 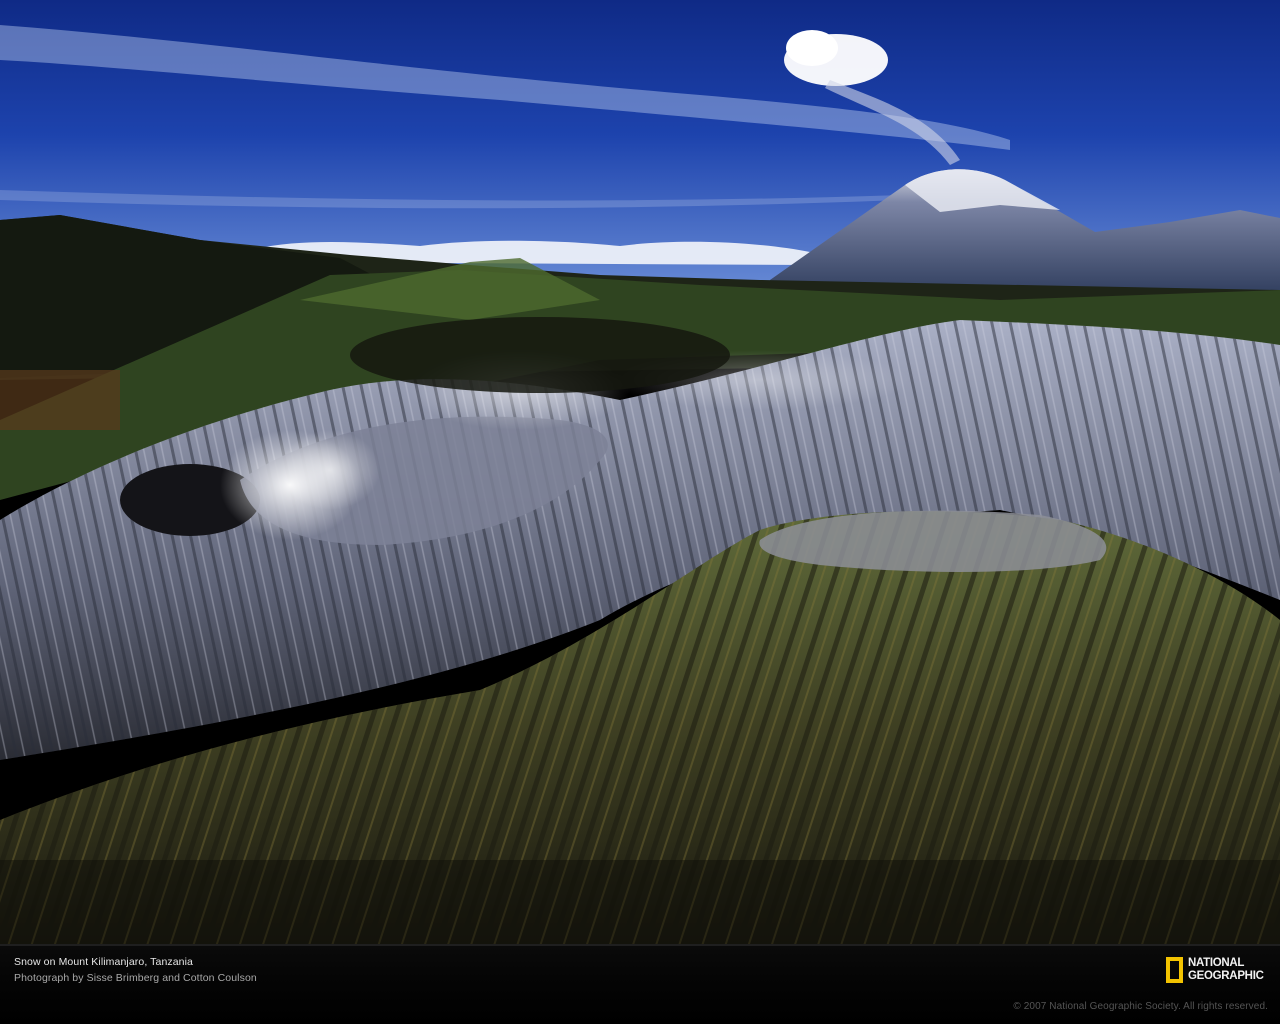 What do you see at coordinates (1174, 970) in the screenshot?
I see `yellow-frame-icon` at bounding box center [1174, 970].